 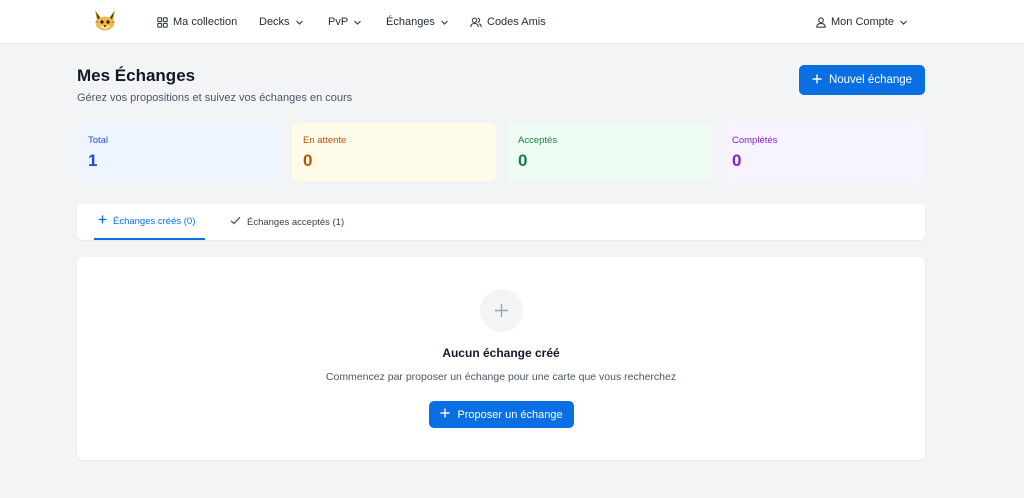 What do you see at coordinates (609, 152) in the screenshot?
I see `stat-card-accepted: Acceptés 0` at bounding box center [609, 152].